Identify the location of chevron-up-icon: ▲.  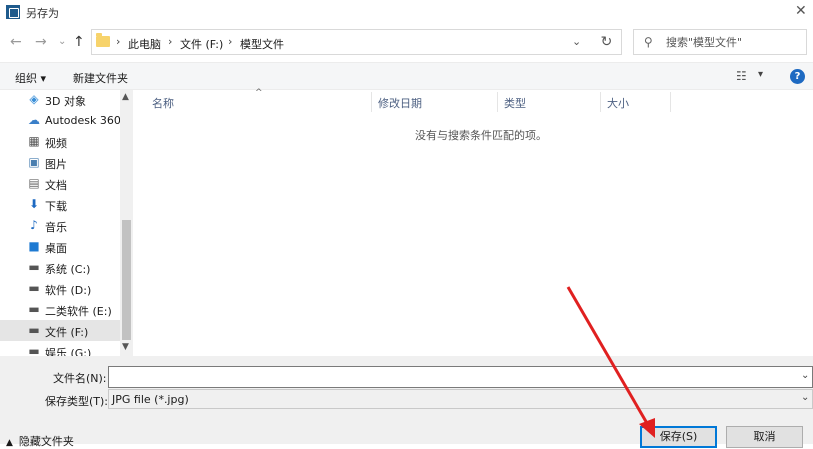
(9, 443).